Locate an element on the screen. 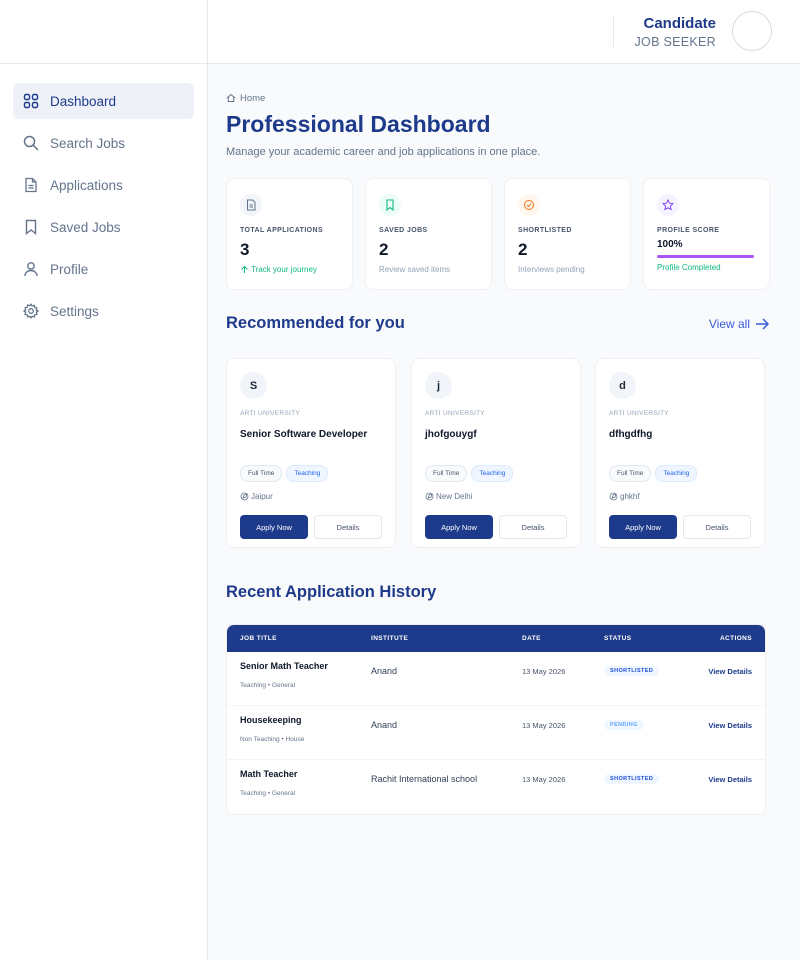 The width and height of the screenshot is (800, 960). stat-label: SAVED JOBS is located at coordinates (403, 230).